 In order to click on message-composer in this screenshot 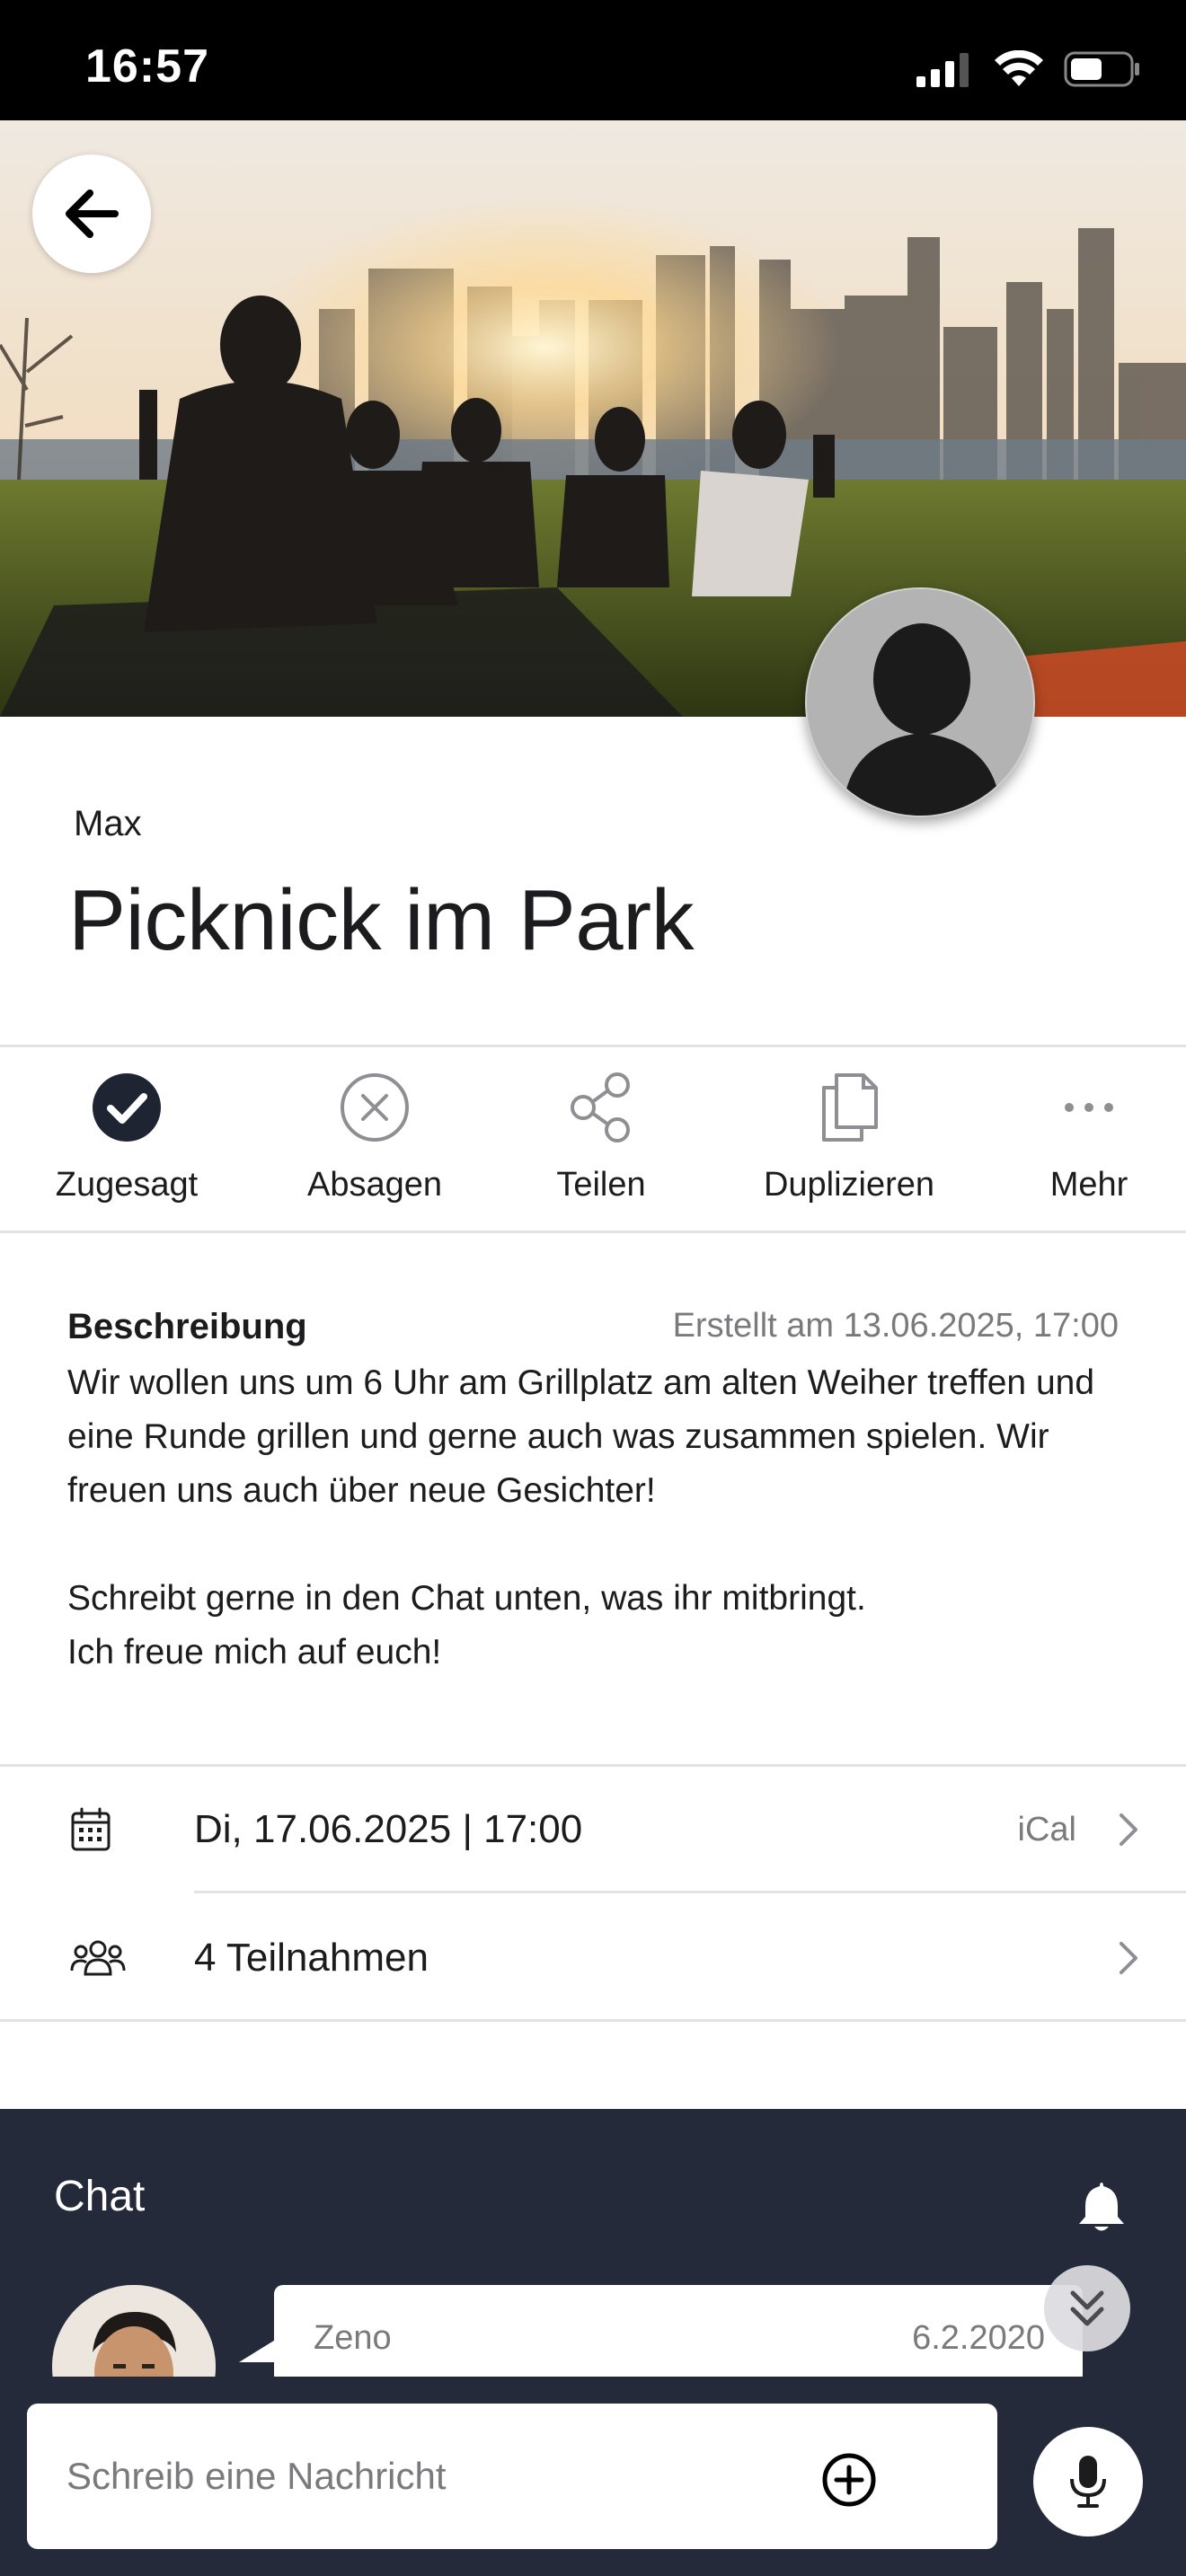, I will do `click(593, 2476)`.